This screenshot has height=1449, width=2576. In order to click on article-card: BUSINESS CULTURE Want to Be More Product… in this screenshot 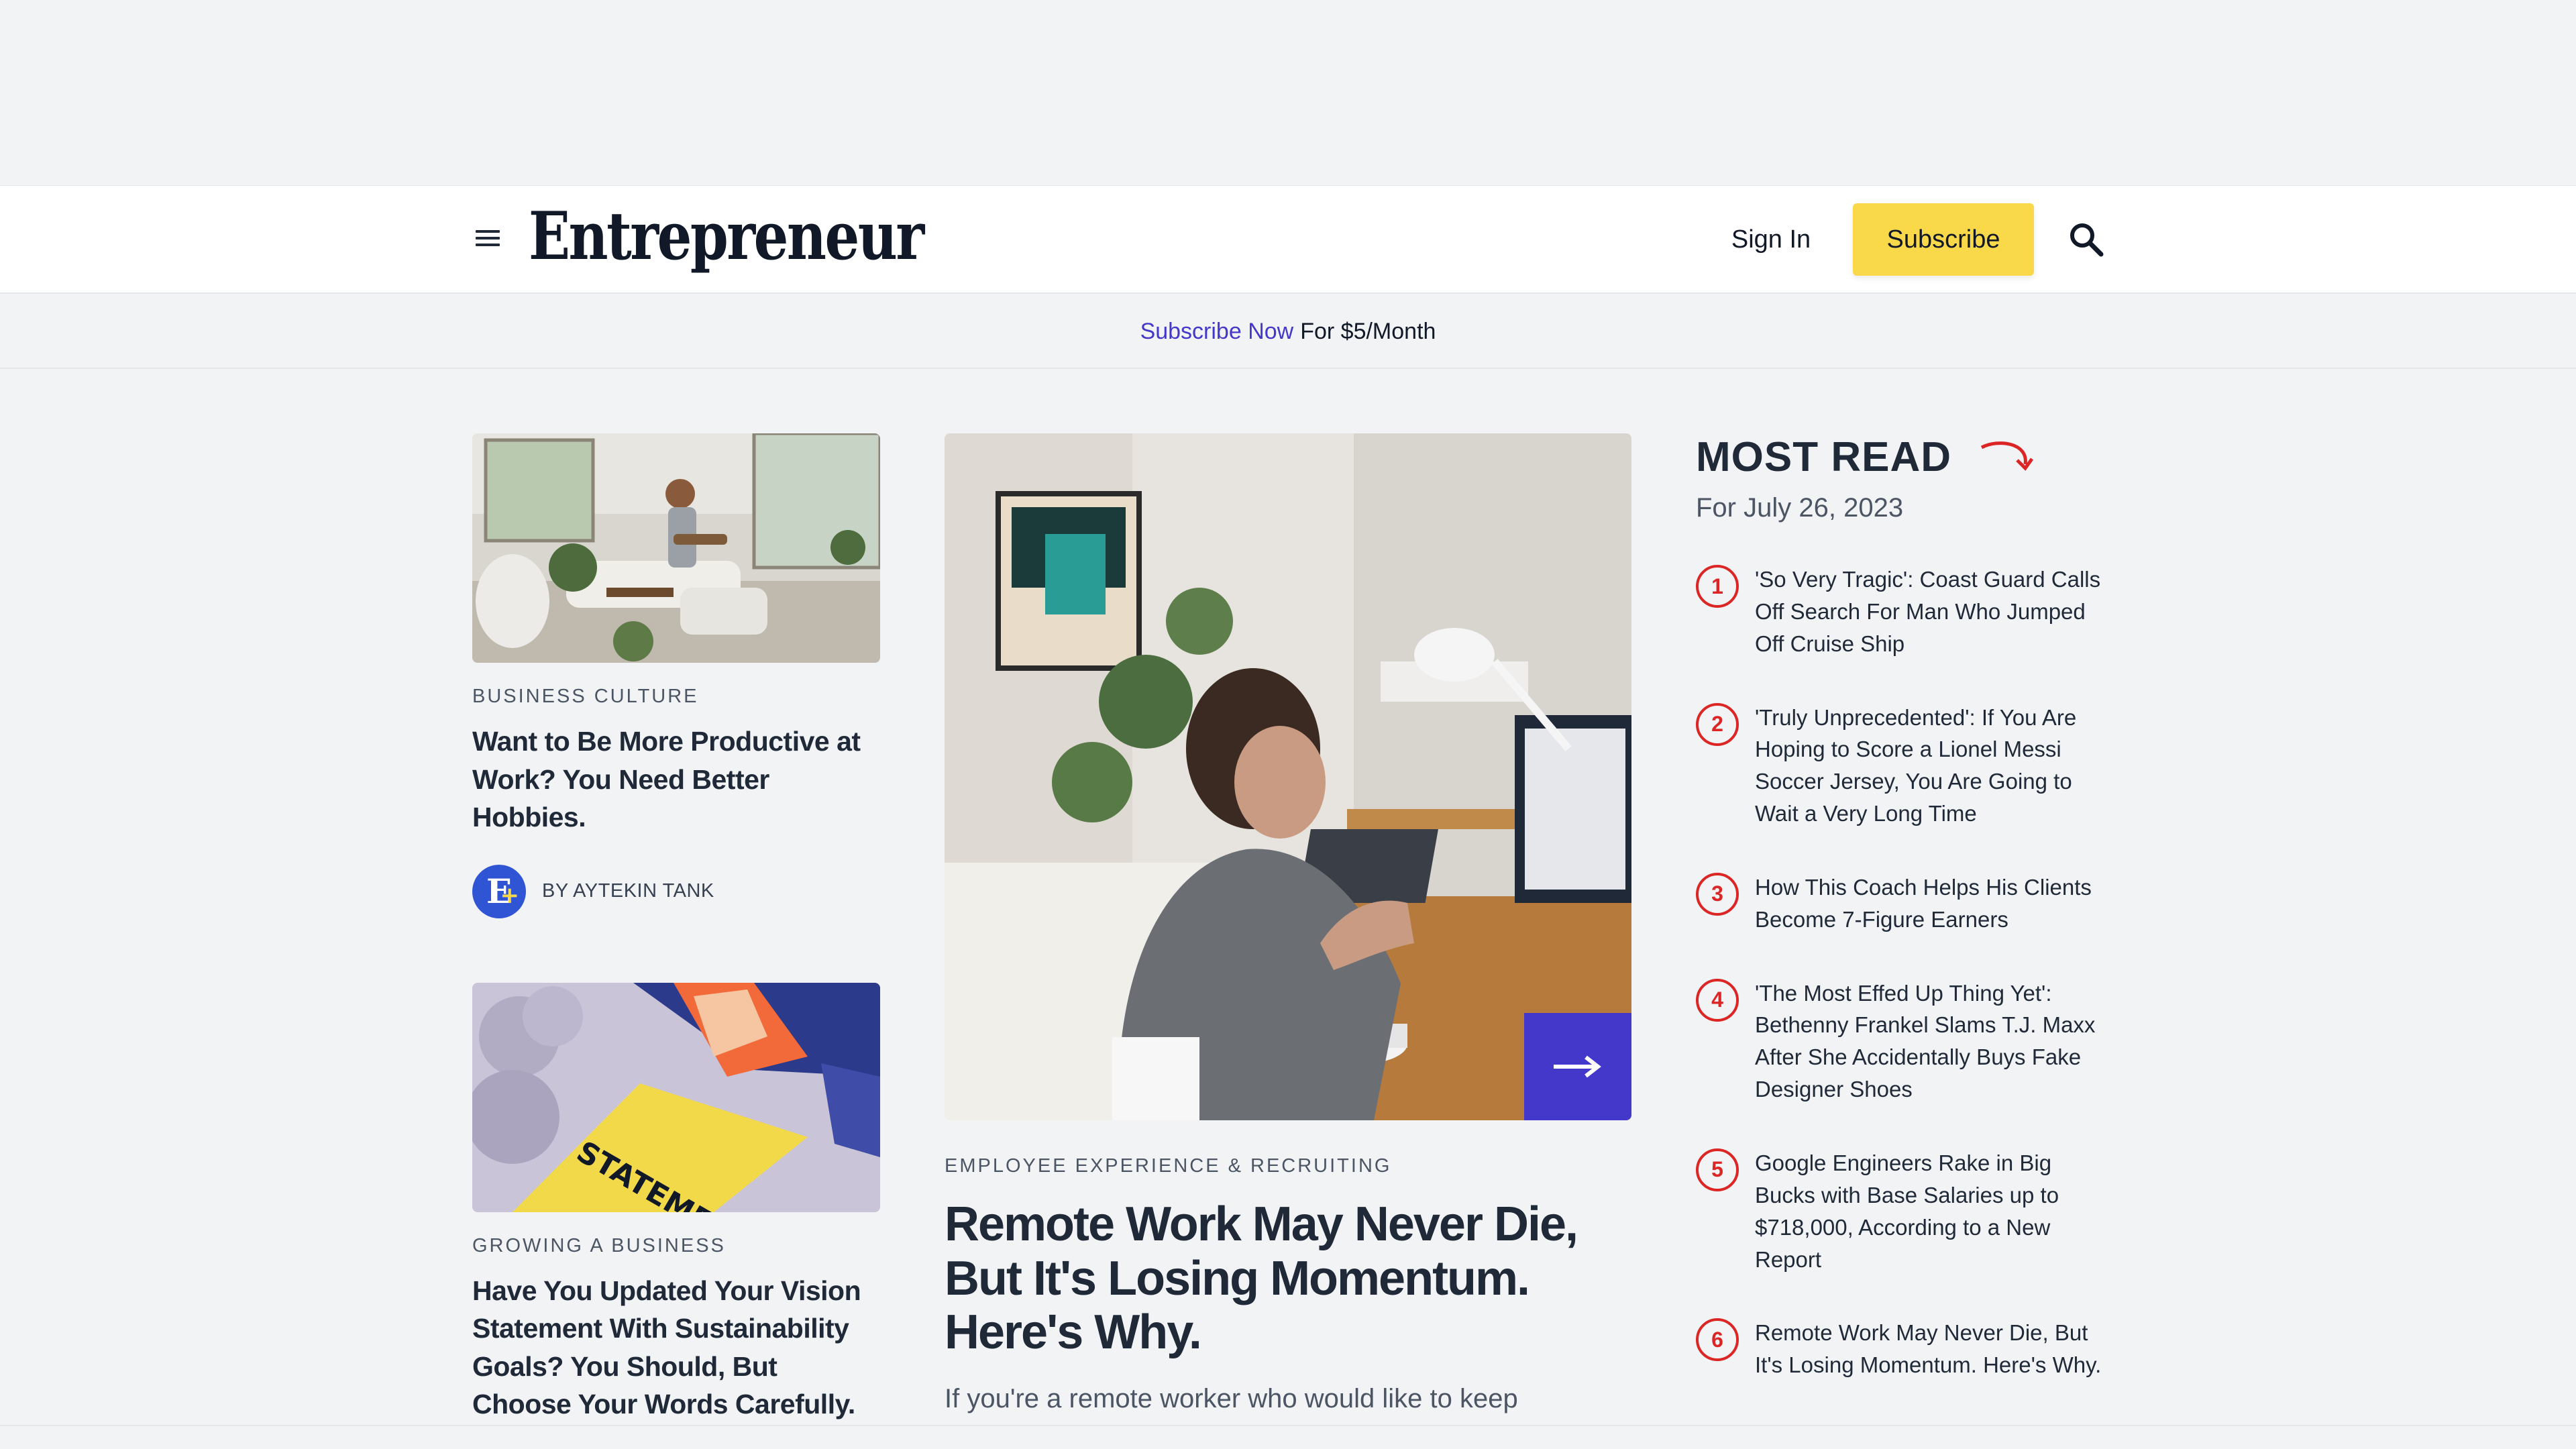, I will do `click(676, 675)`.